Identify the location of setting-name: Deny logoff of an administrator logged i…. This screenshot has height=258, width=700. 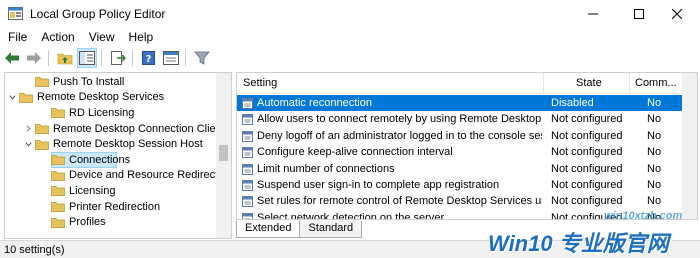
(399, 135).